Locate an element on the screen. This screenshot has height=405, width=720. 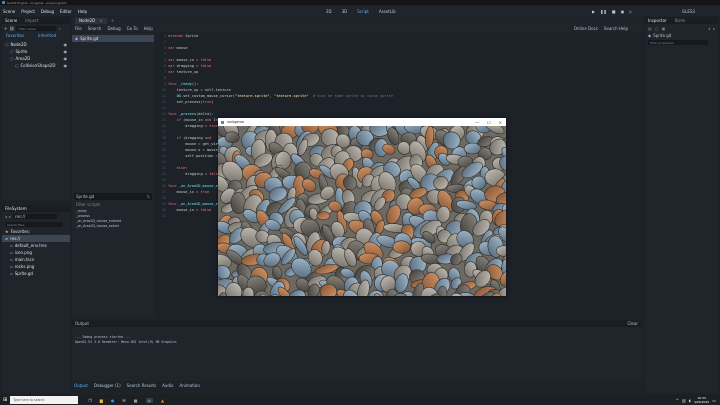
script-menu-item: Search is located at coordinates (95, 28).